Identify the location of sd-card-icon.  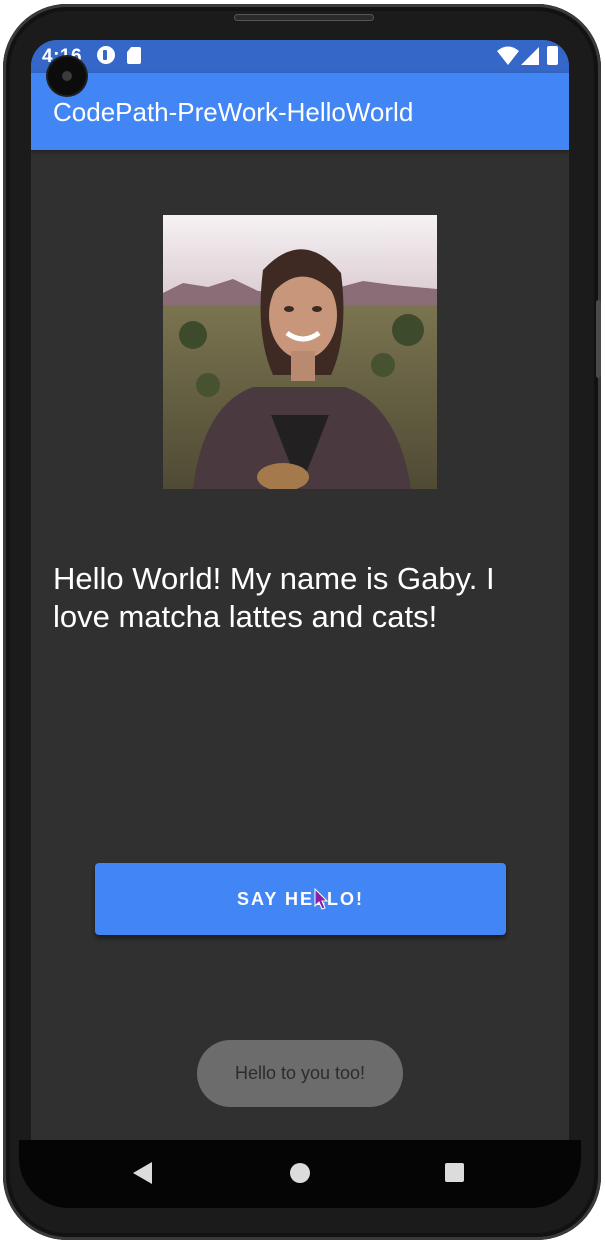
(134, 55).